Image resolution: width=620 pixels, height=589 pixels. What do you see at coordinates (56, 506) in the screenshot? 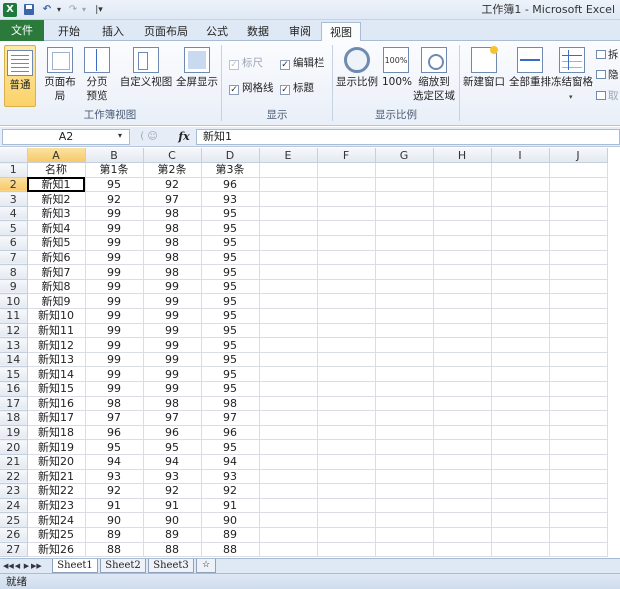
I see `cell-a24: 新知23` at bounding box center [56, 506].